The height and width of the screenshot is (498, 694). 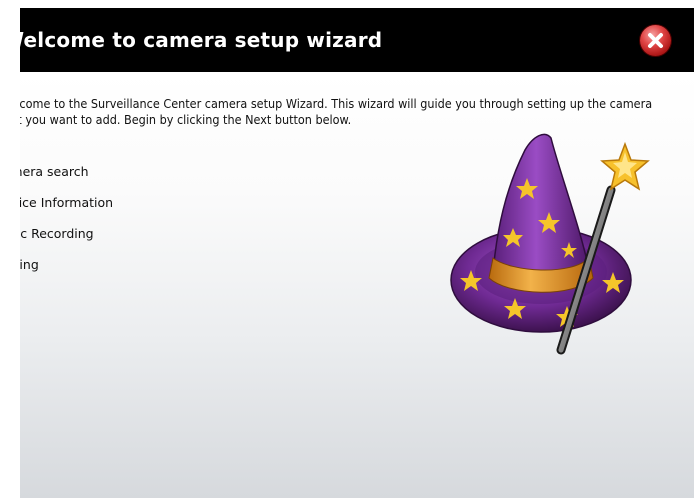 I want to click on step-setting: Setting, so click(x=29, y=264).